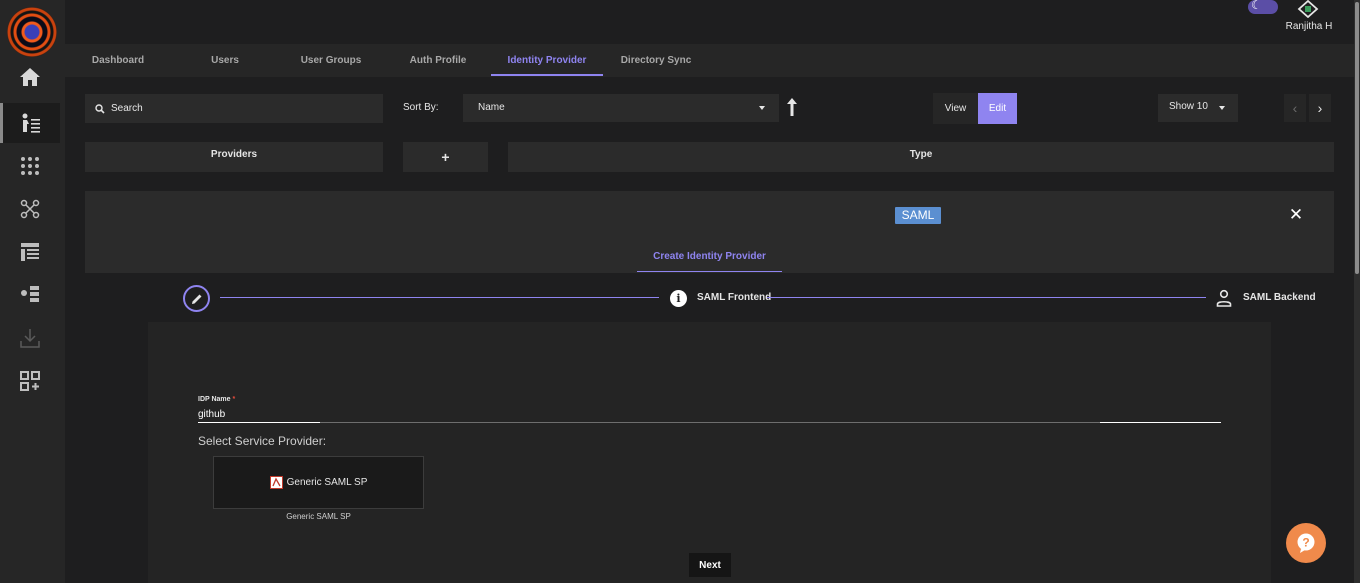 Image resolution: width=1360 pixels, height=583 pixels. Describe the element at coordinates (792, 107) in the screenshot. I see `sort-ascending-arrow-icon` at that location.